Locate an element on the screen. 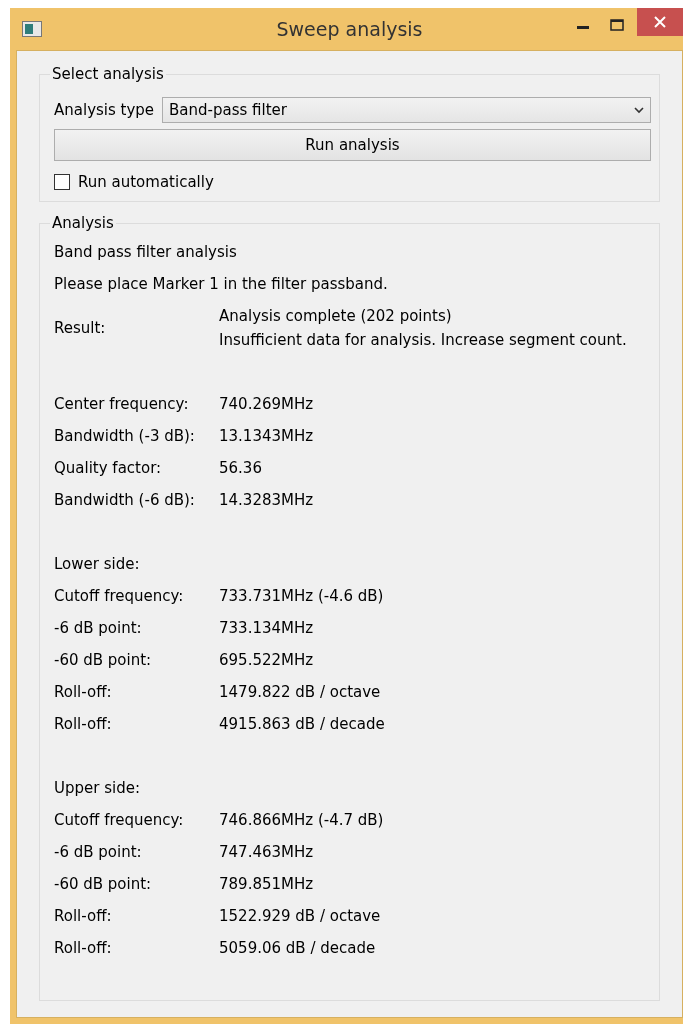  field-label: Analysis type is located at coordinates (104, 110).